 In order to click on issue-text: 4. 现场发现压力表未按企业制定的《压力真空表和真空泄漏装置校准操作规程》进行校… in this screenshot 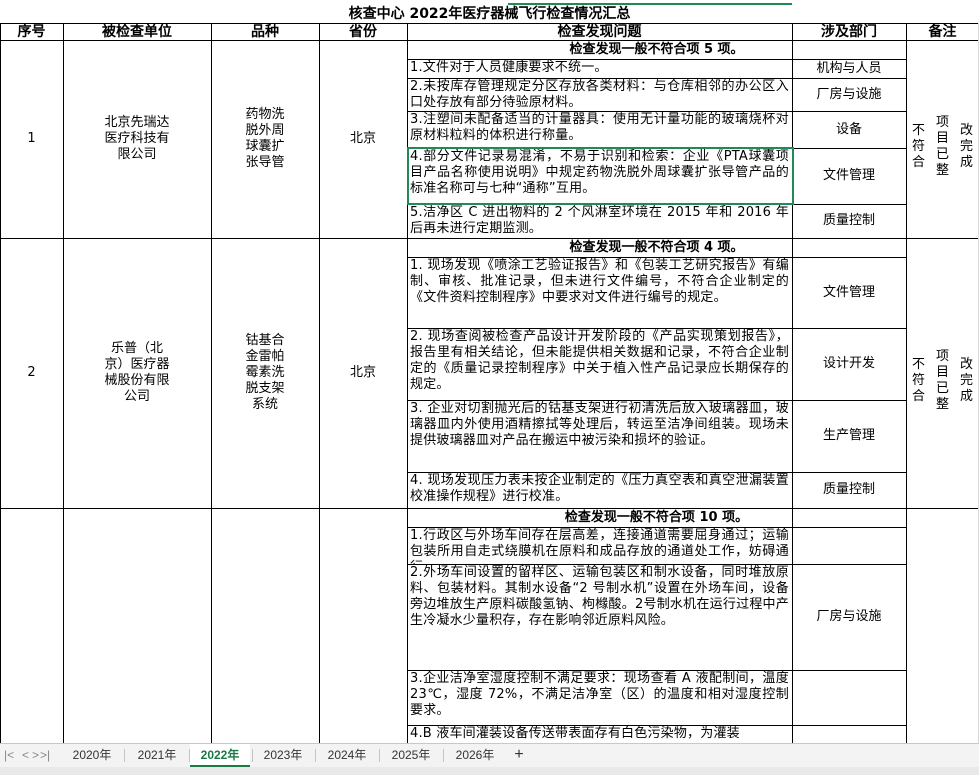, I will do `click(599, 490)`.